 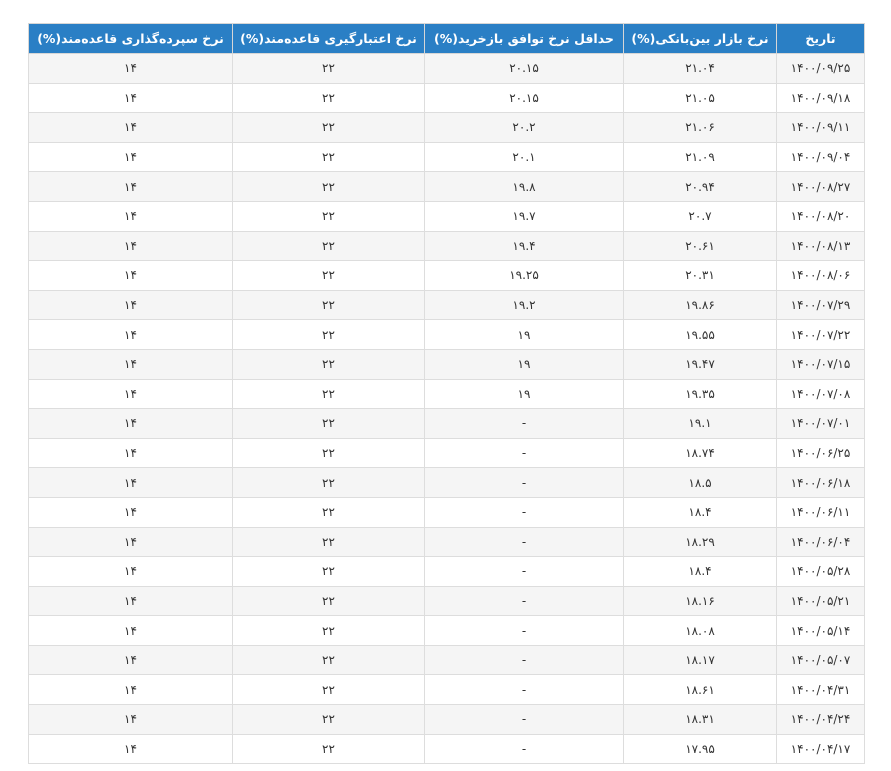 I want to click on interbank-rate-cell: ۲۰.۳۱, so click(x=700, y=275).